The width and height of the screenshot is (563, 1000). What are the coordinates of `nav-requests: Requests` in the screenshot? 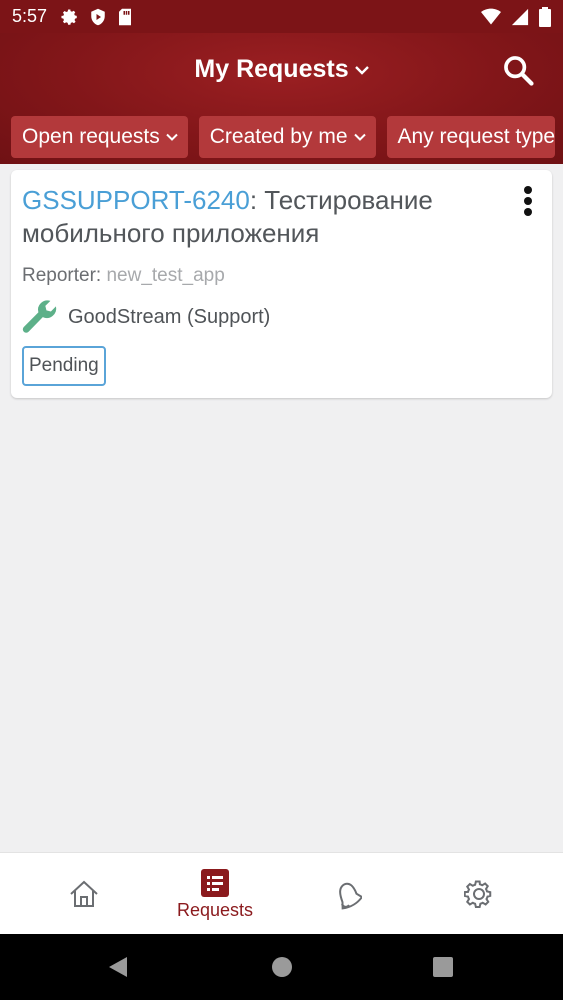 It's located at (215, 894).